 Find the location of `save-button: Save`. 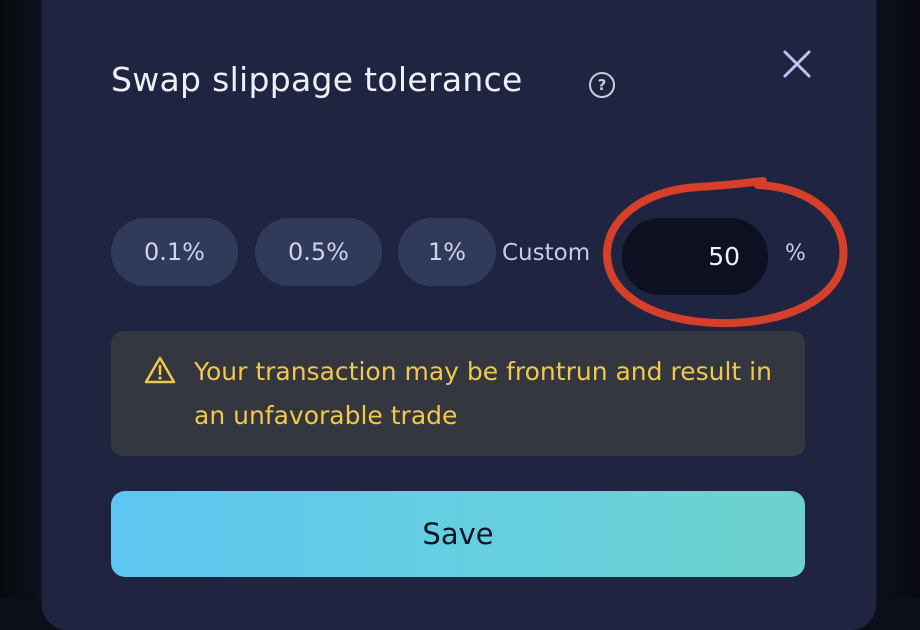

save-button: Save is located at coordinates (458, 534).